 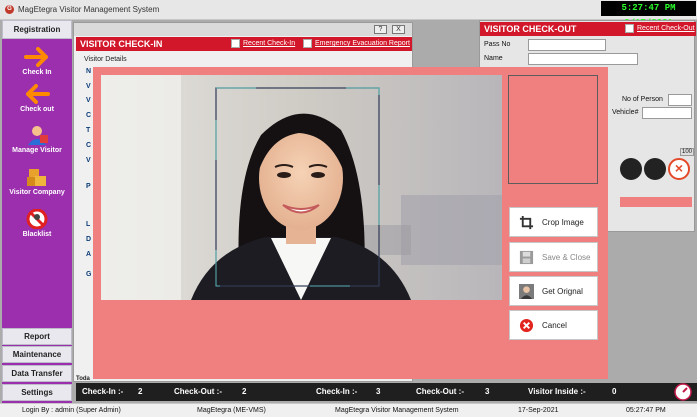 I want to click on name-input, so click(x=583, y=59).